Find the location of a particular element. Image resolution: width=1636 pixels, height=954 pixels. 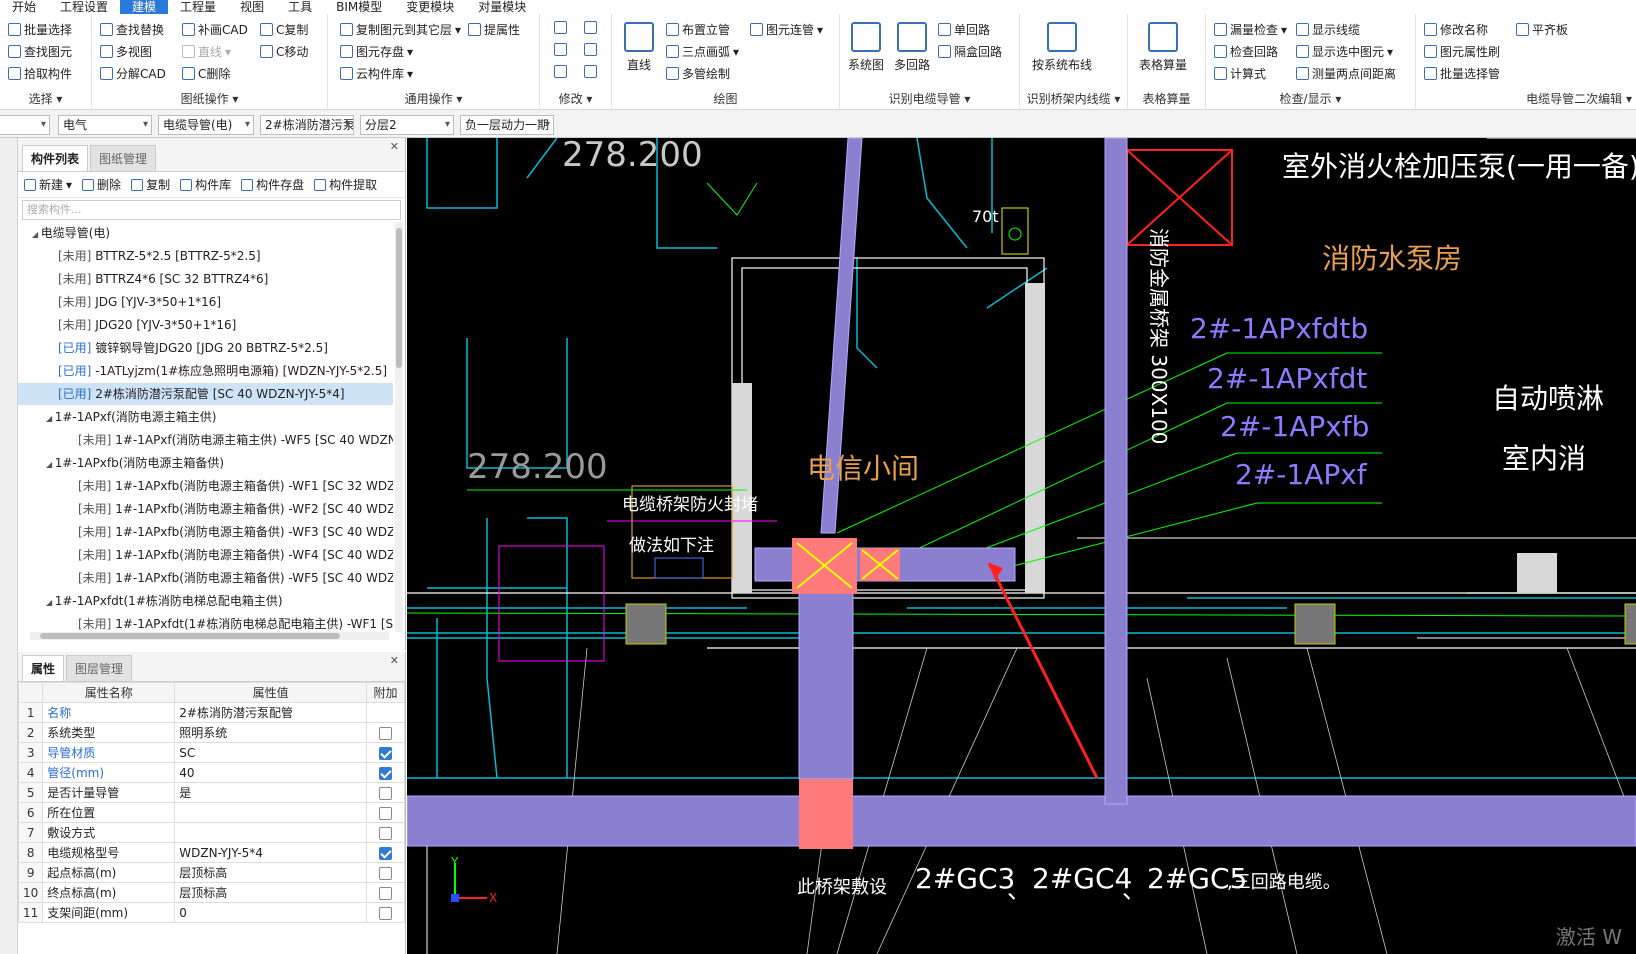

group-caption-draw: 绘图 is located at coordinates (725, 98).